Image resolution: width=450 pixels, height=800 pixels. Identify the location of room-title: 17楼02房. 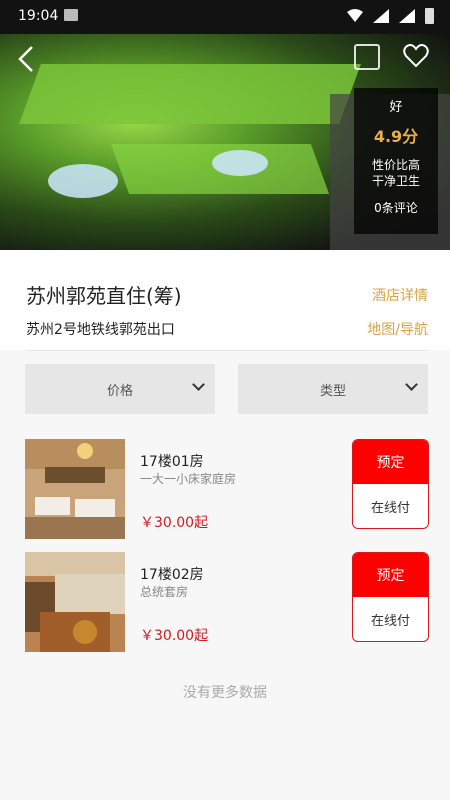
(172, 575).